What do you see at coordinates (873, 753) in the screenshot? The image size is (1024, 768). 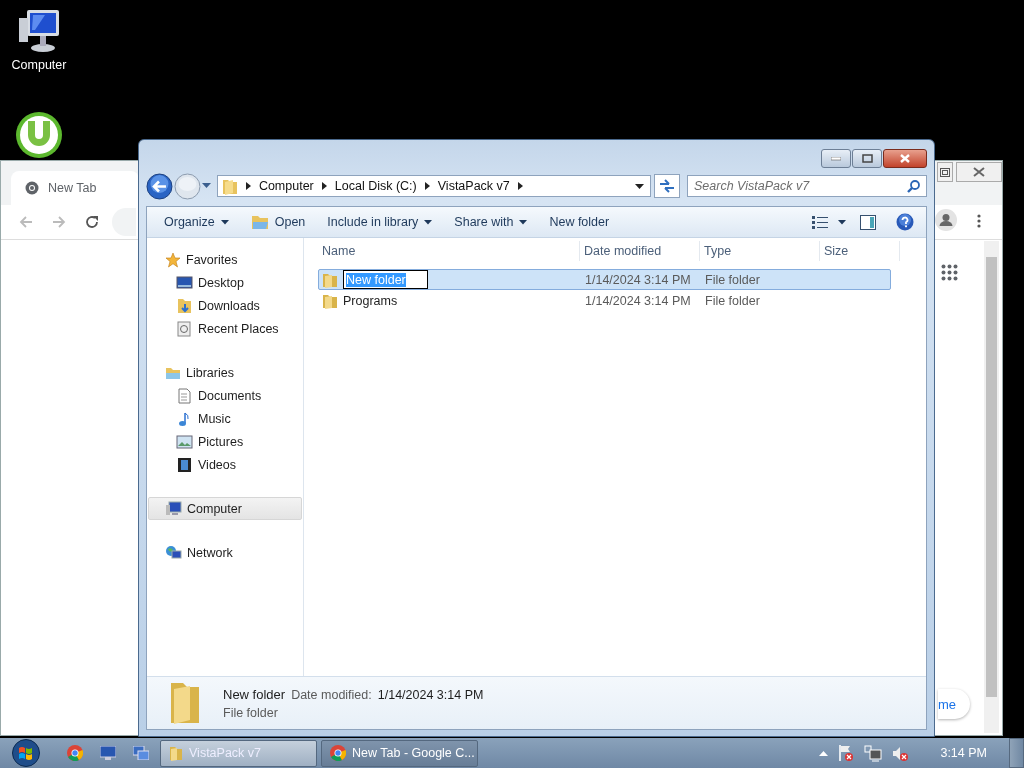 I see `network-icon` at bounding box center [873, 753].